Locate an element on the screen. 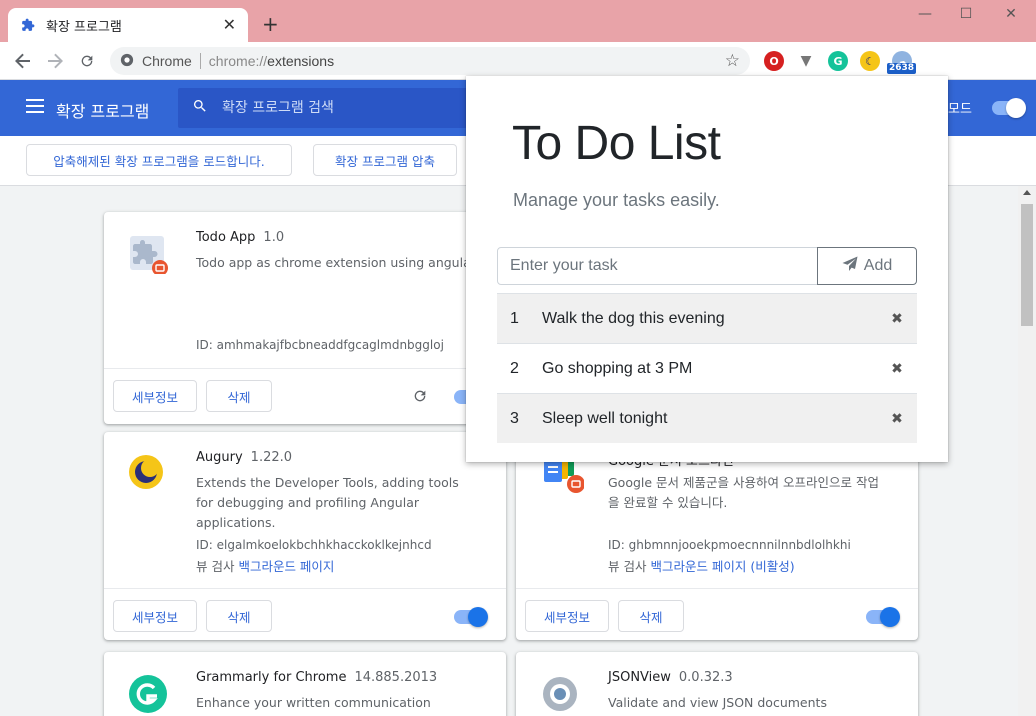 Image resolution: width=1036 pixels, height=716 pixels. extensions-search is located at coordinates (328, 108).